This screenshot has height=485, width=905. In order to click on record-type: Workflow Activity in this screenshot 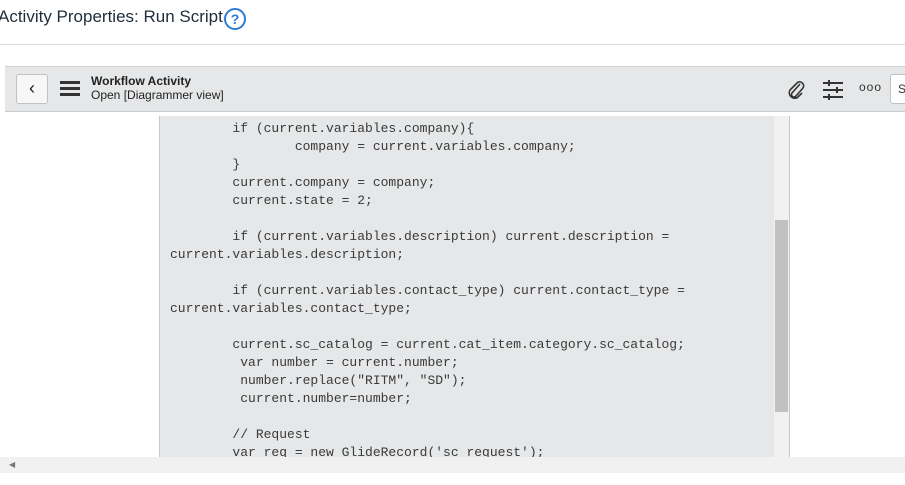, I will do `click(141, 81)`.